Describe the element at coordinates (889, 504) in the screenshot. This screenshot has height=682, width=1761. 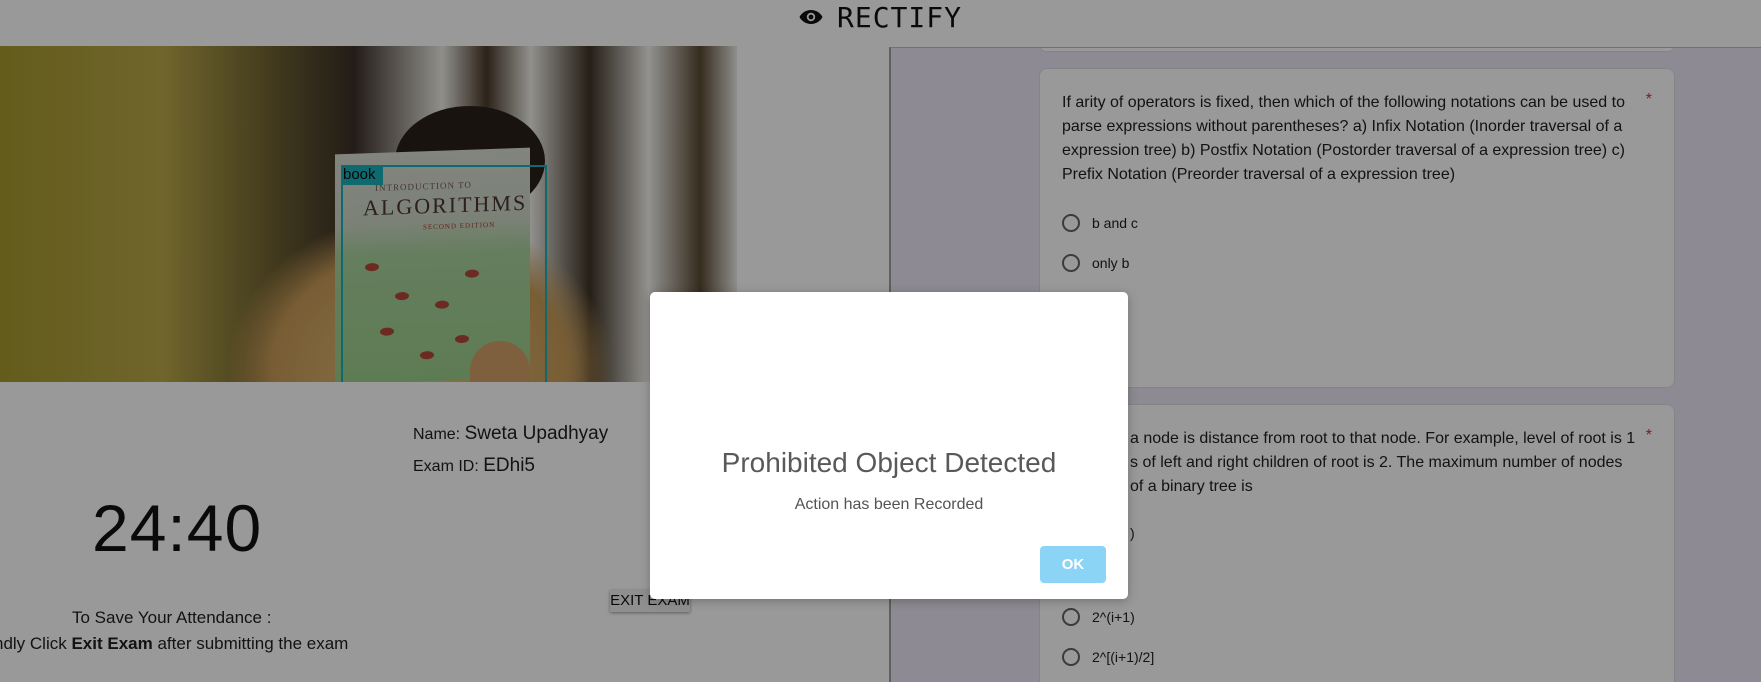
I see `alert-text: Action has been Recorded` at that location.